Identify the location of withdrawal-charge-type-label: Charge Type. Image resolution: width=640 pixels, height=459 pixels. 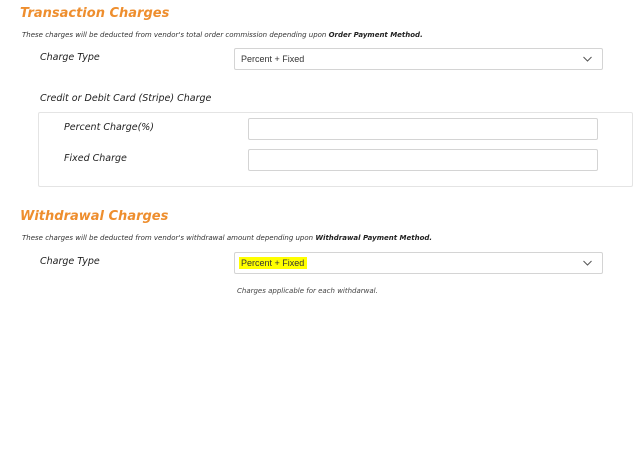
(70, 261).